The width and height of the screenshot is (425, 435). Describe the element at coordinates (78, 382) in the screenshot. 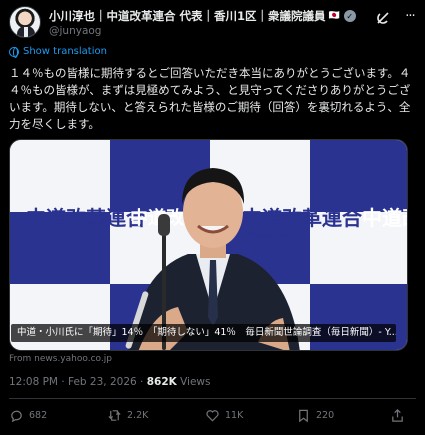

I see `tweet-timestamp: 12:08 PM · Feb 23, 2026 ·` at that location.